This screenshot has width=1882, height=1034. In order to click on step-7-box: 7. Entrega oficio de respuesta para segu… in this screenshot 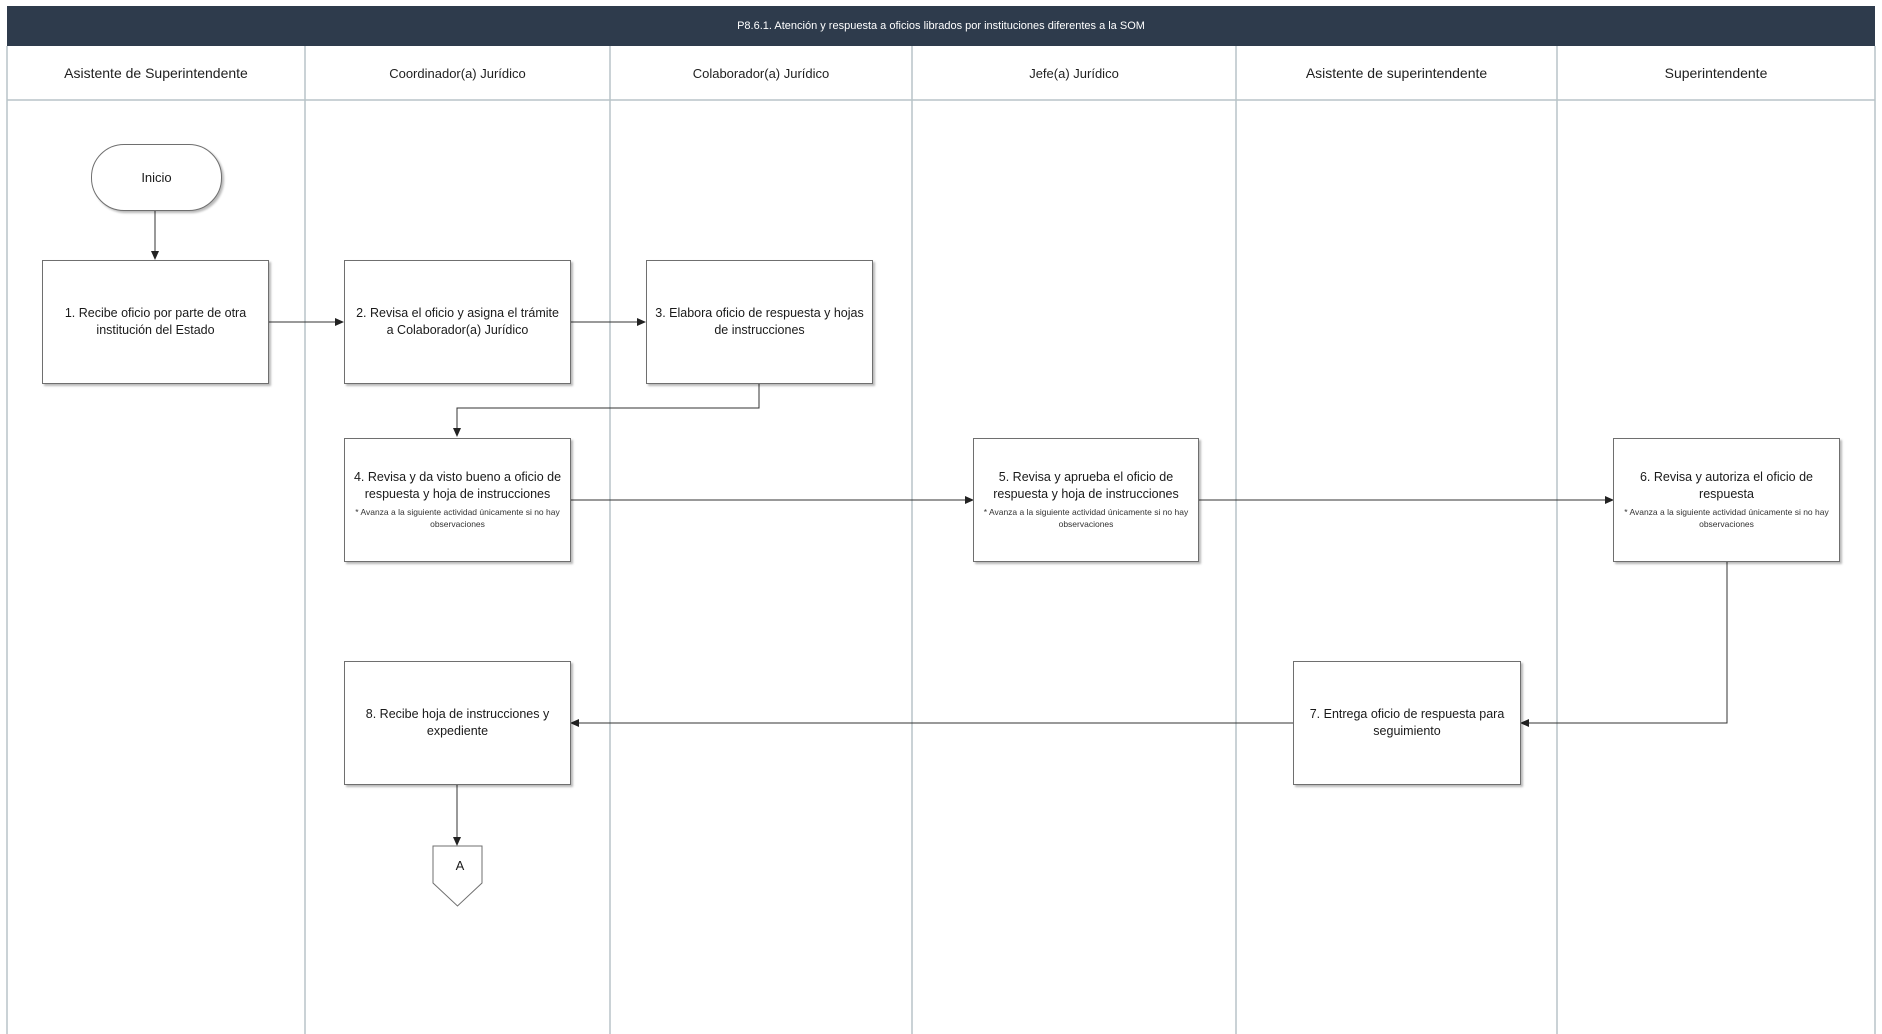, I will do `click(1407, 723)`.